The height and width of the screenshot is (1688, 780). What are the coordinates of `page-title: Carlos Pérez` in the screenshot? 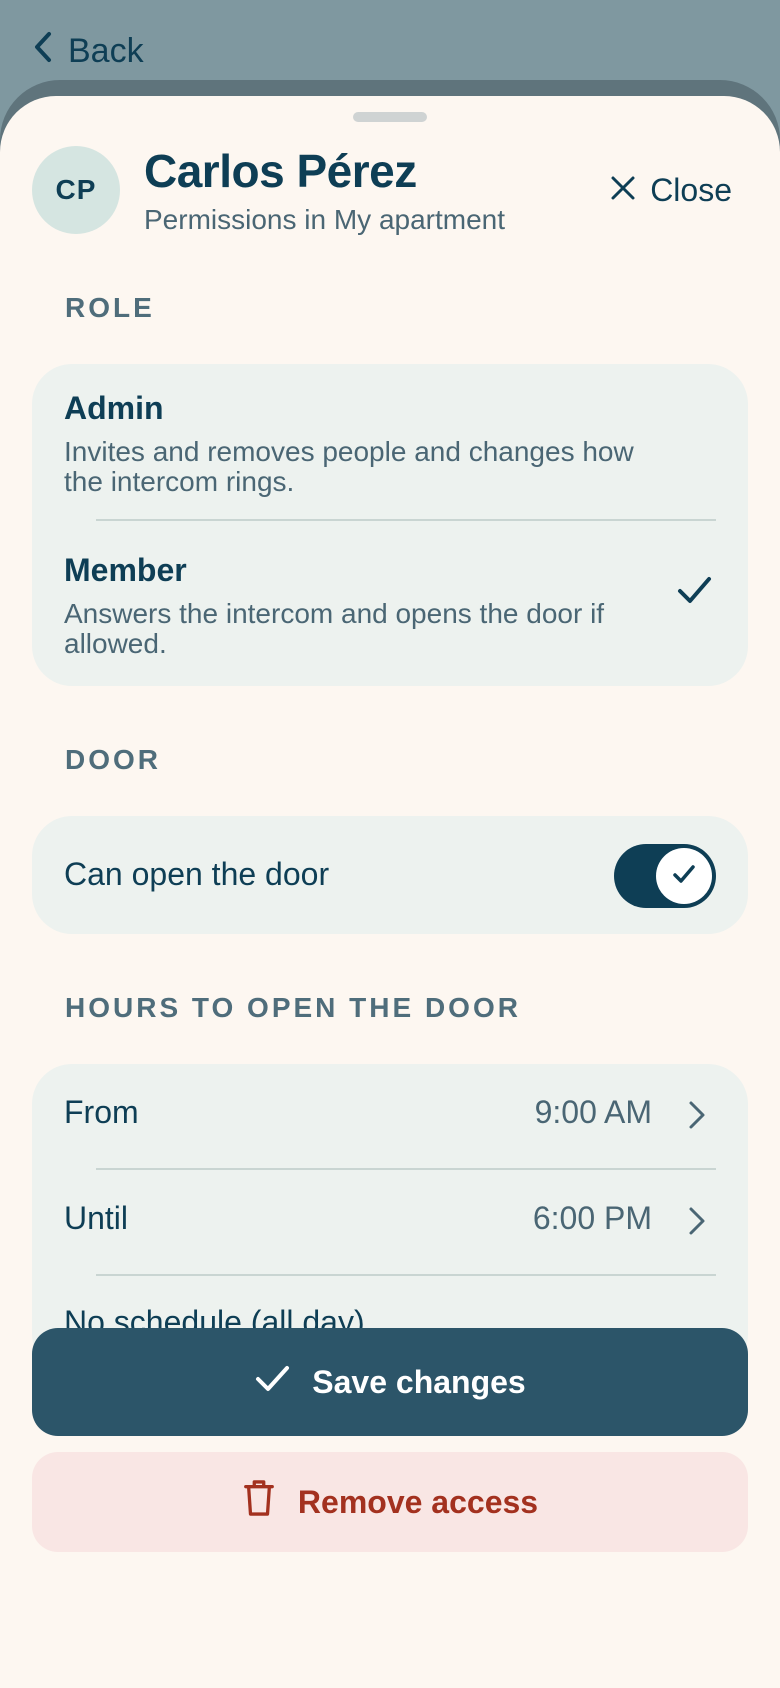 It's located at (280, 171).